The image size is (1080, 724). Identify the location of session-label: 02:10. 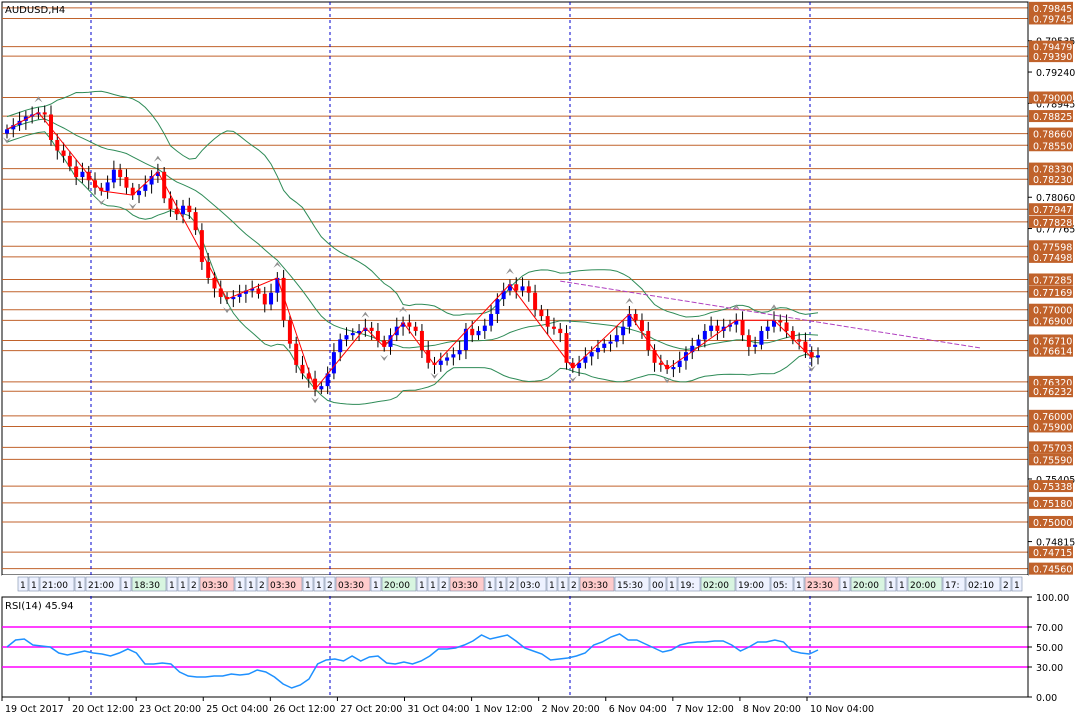
(981, 586).